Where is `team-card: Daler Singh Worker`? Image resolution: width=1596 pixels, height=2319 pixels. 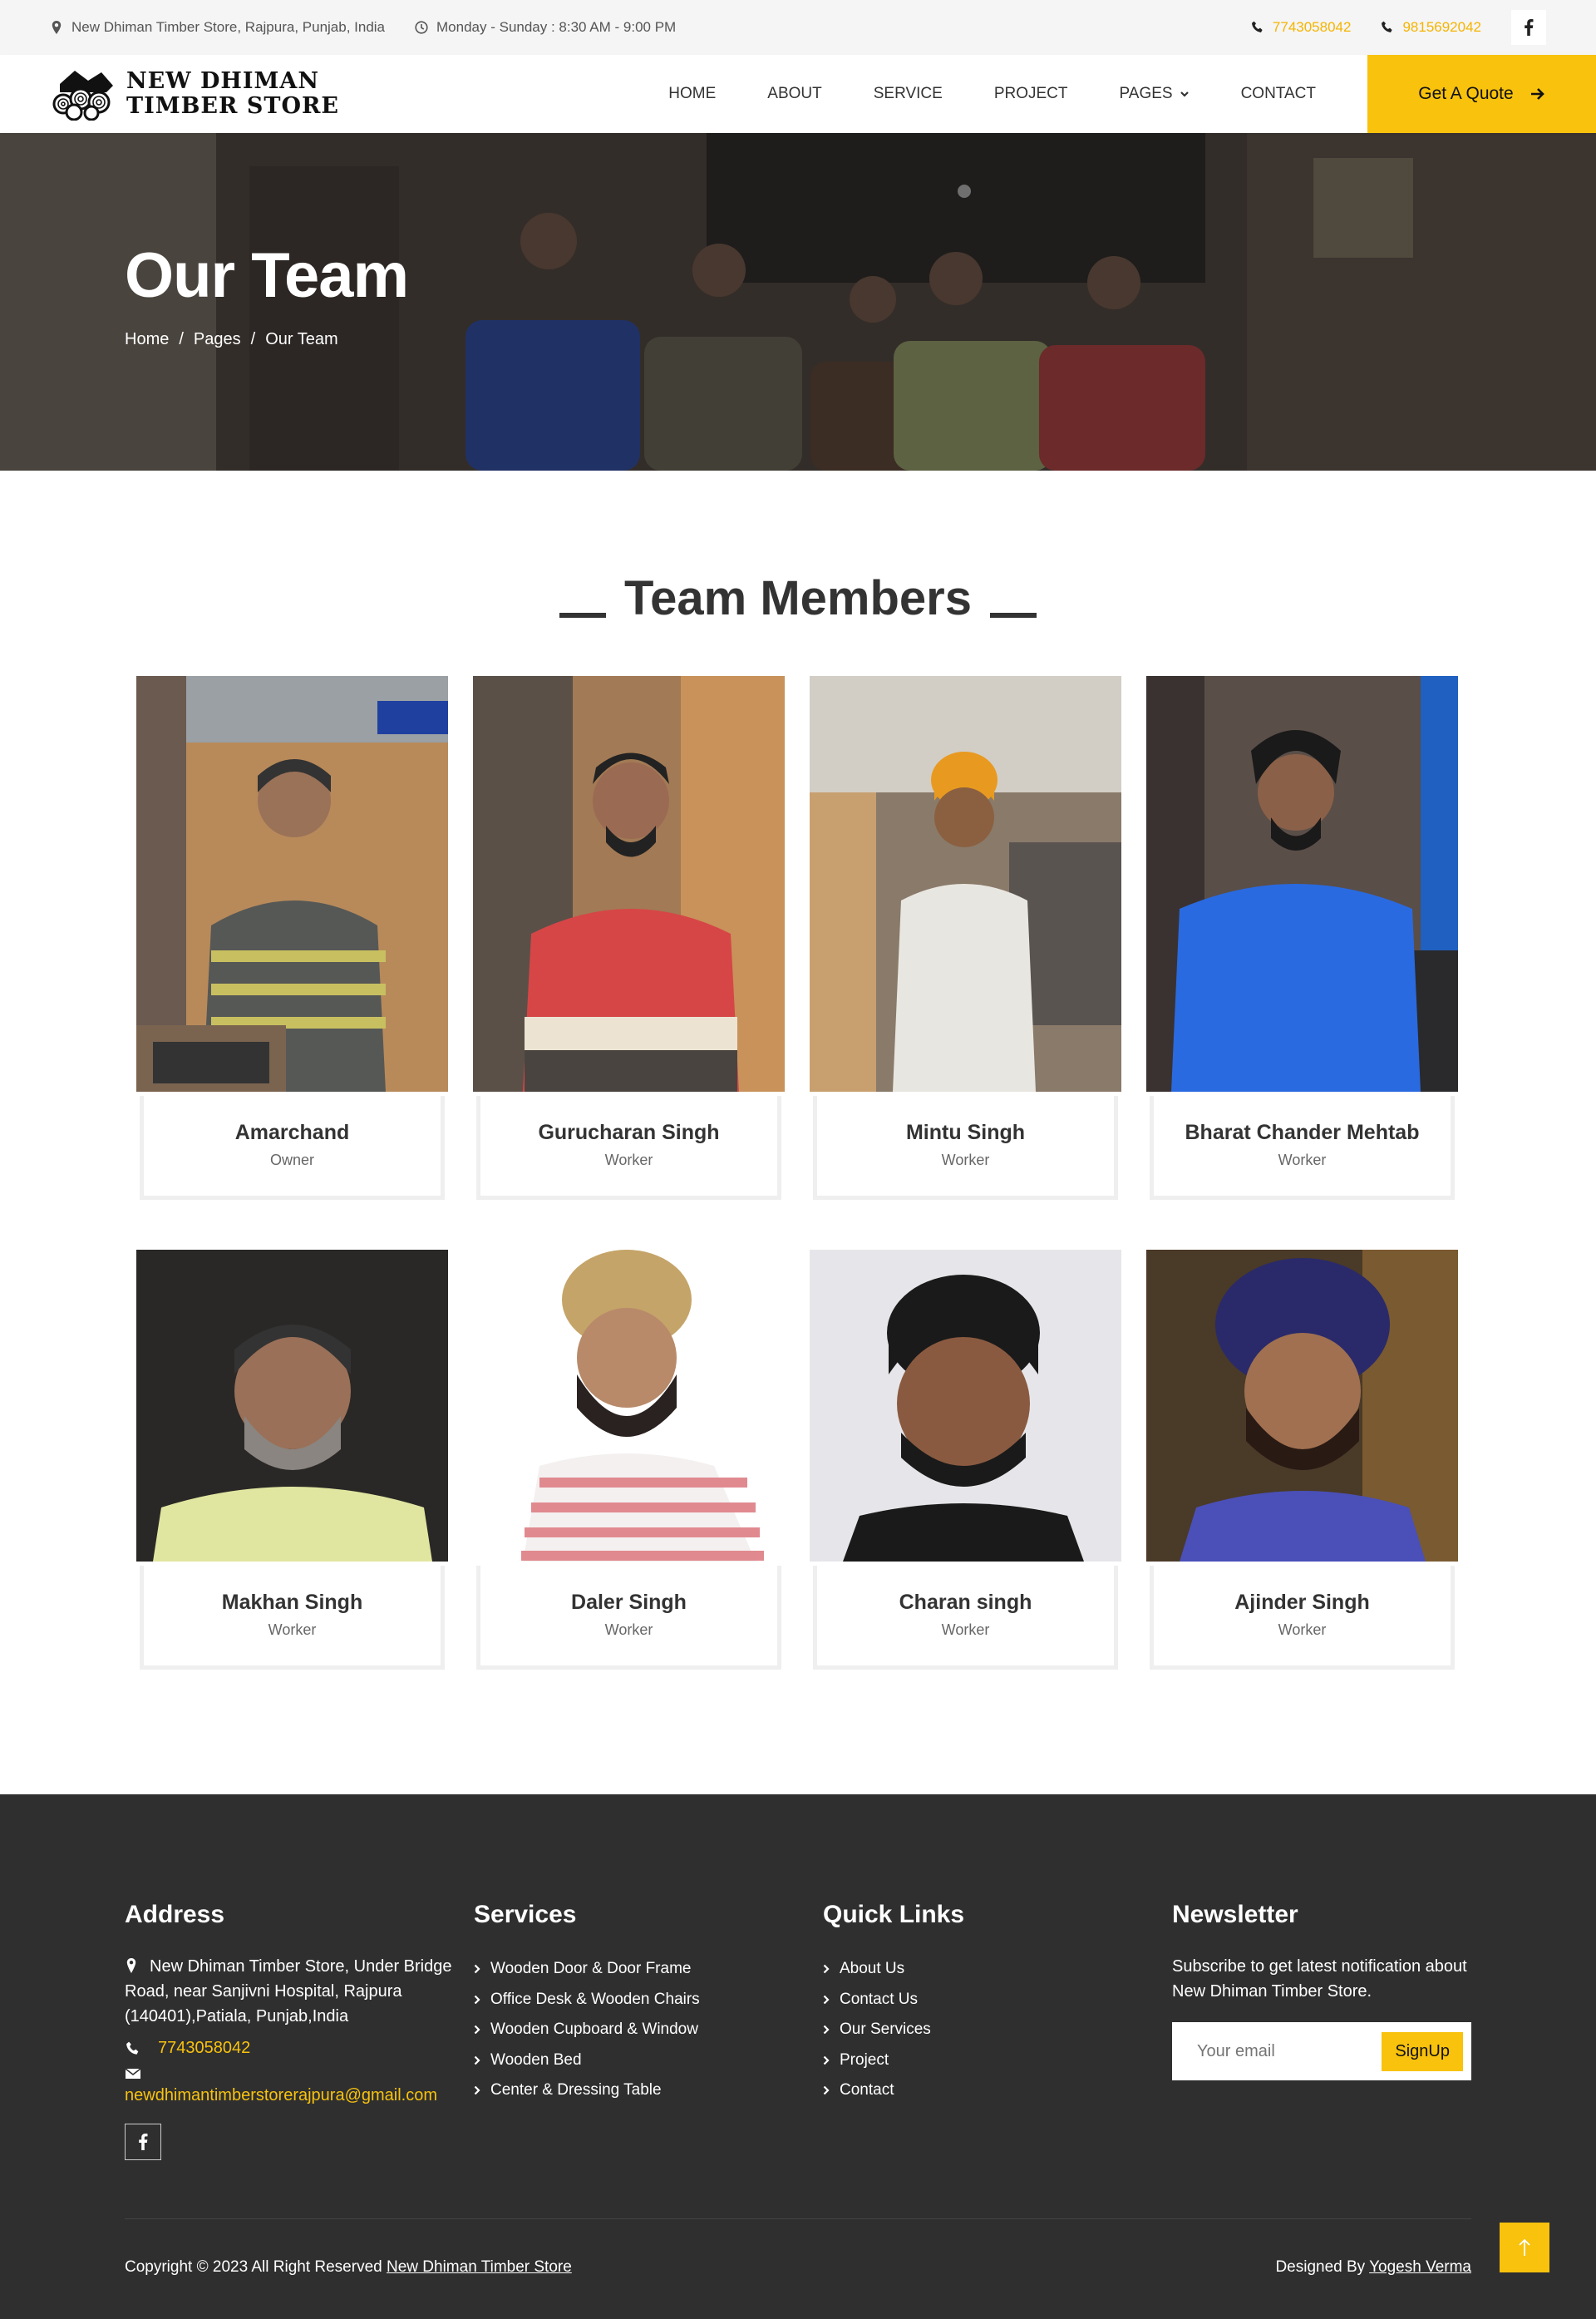
team-card: Daler Singh Worker is located at coordinates (629, 1460).